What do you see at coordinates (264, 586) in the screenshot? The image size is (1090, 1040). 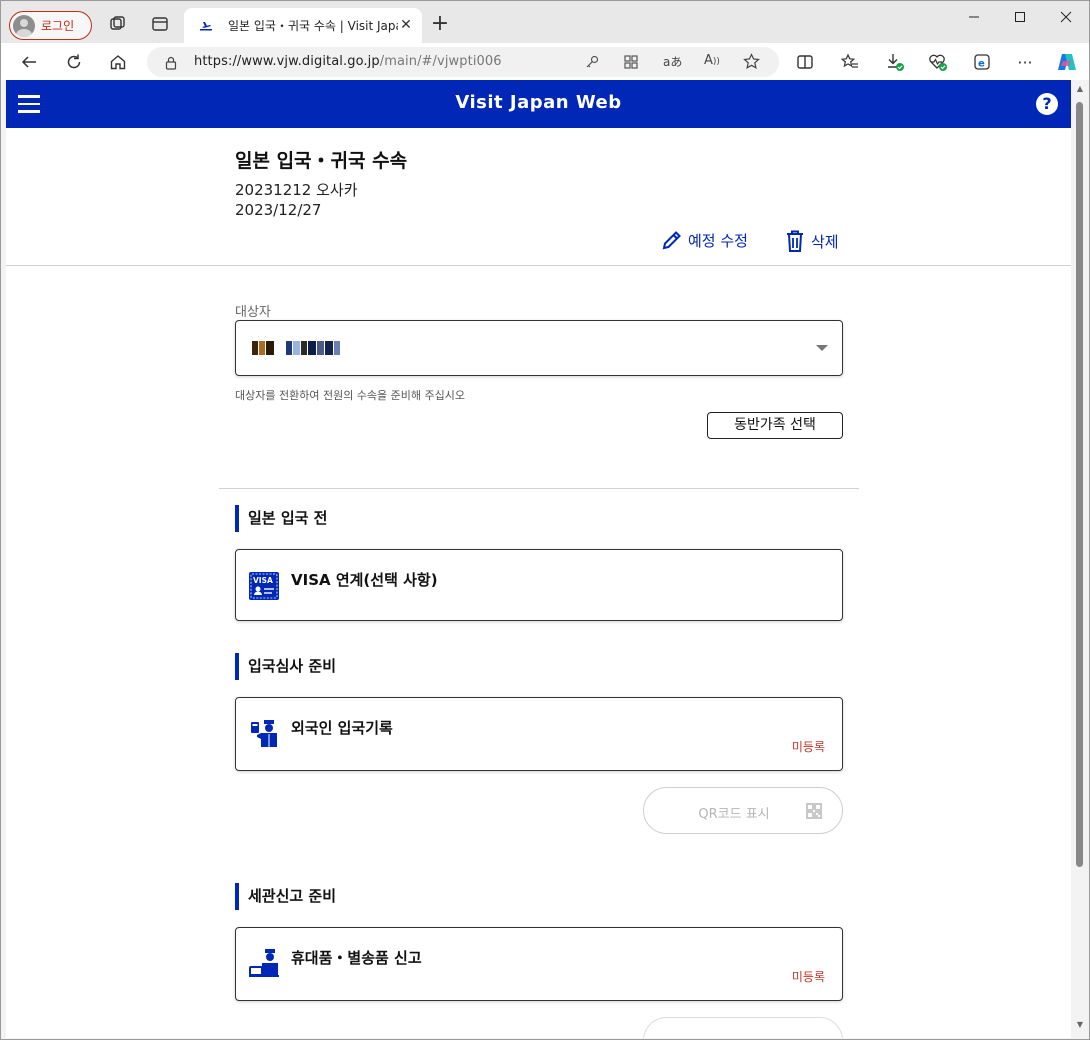 I see `visa-icon: VISA` at bounding box center [264, 586].